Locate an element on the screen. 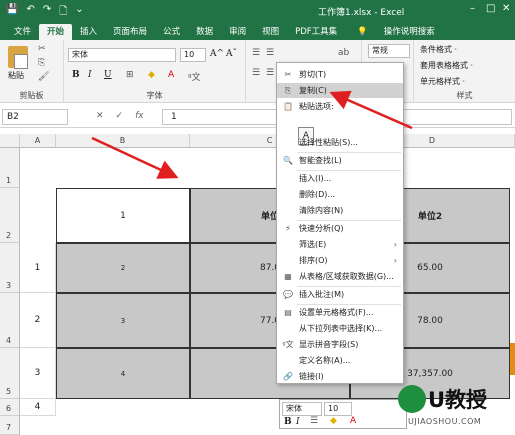 The height and width of the screenshot is (435, 515). watermark-url: UJIAOSHOU.COM is located at coordinates (445, 421).